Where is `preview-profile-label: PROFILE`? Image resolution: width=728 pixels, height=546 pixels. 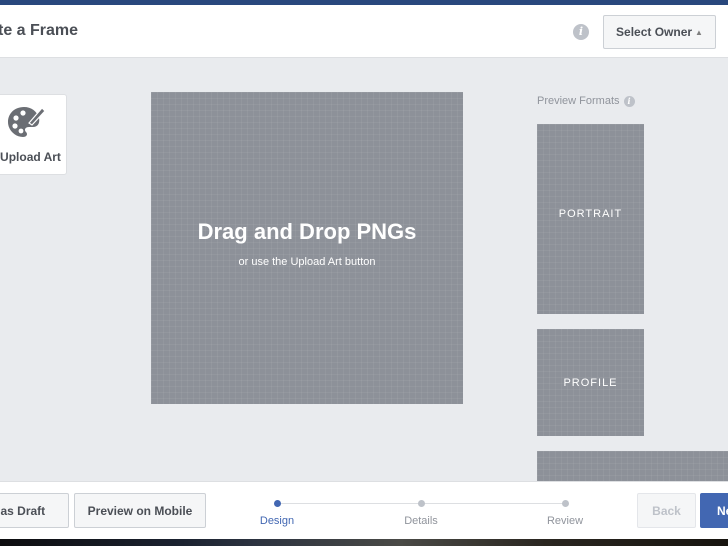 preview-profile-label: PROFILE is located at coordinates (590, 382).